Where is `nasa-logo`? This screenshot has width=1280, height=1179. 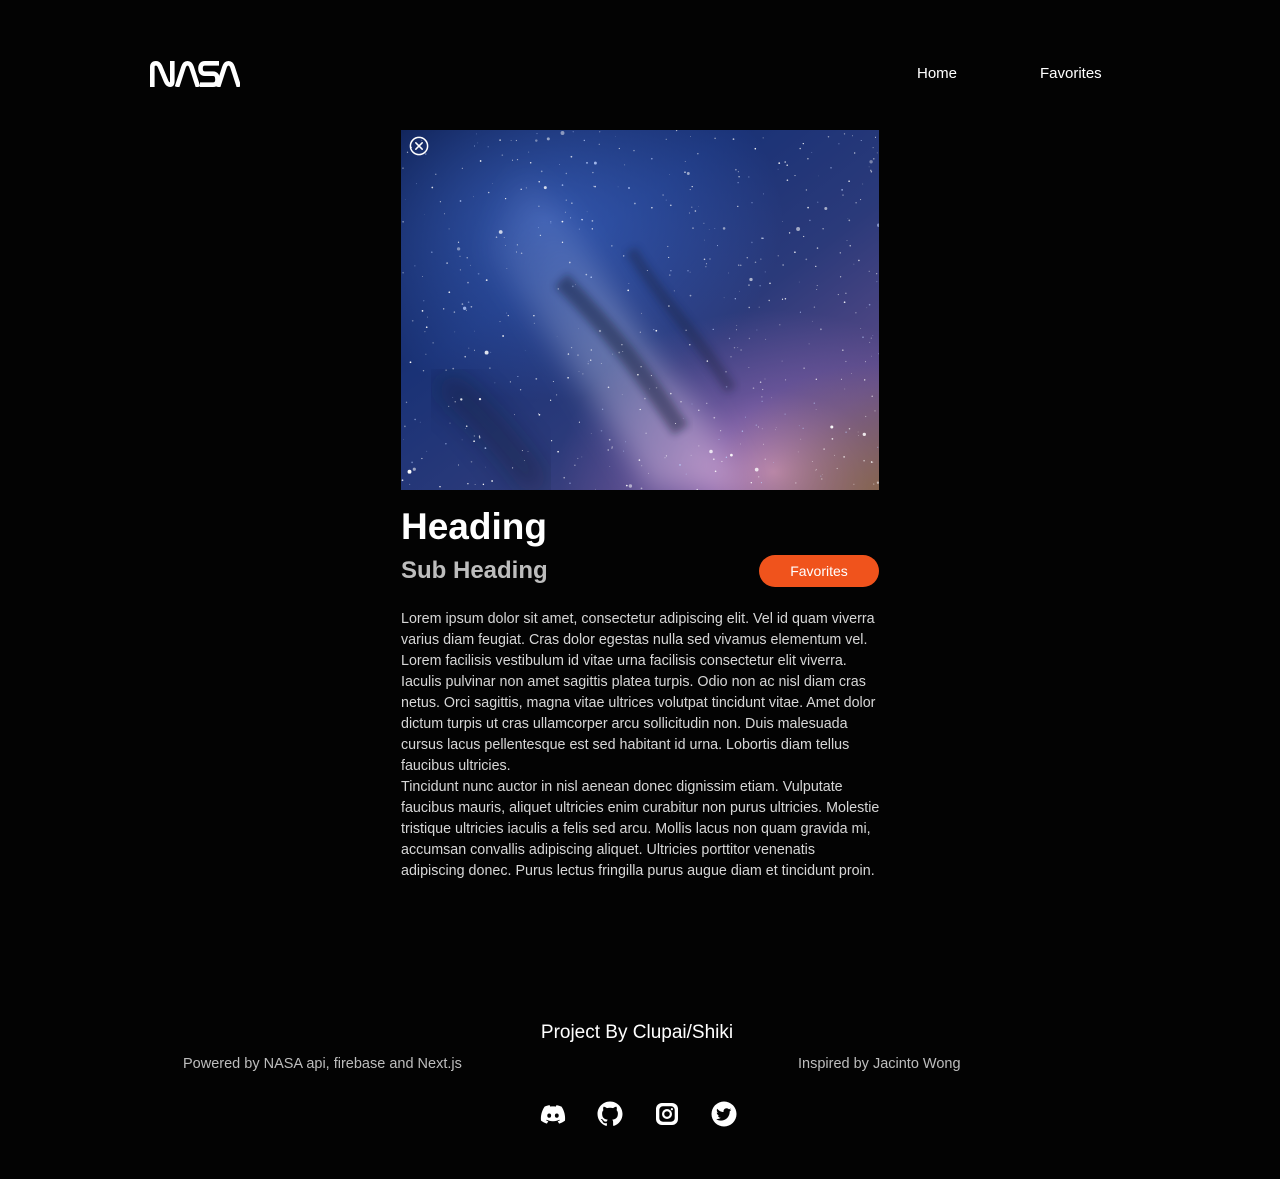
nasa-logo is located at coordinates (195, 74).